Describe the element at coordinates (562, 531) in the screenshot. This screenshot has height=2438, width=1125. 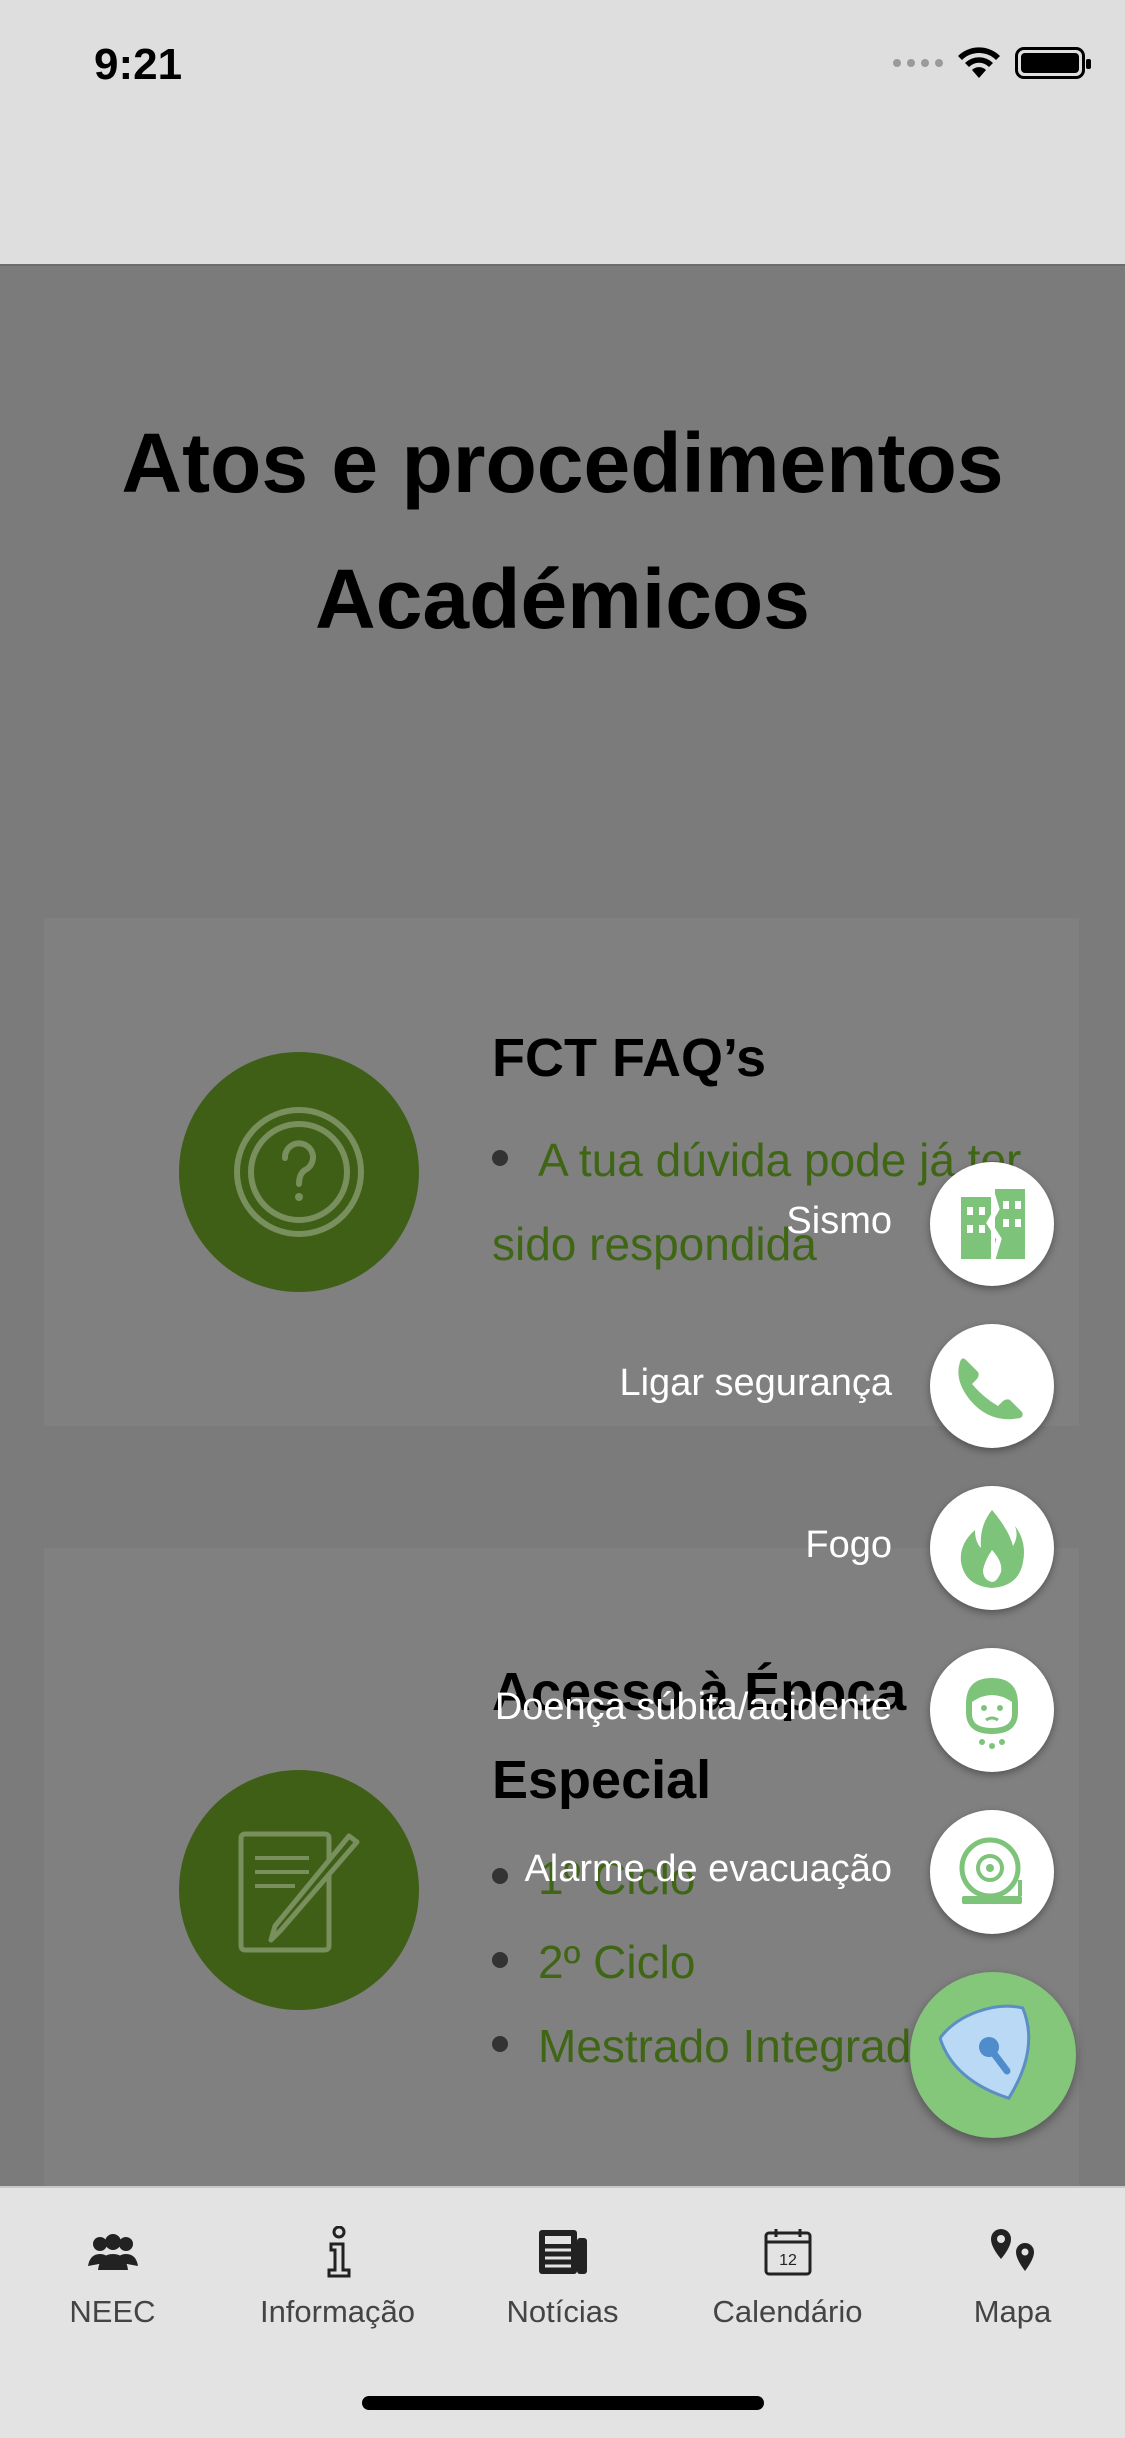
I see `page-title: Atos e procedimentos Académicos` at that location.